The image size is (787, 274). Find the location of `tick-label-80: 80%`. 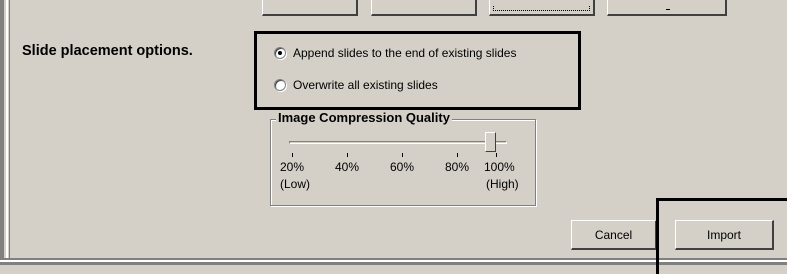

tick-label-80: 80% is located at coordinates (457, 167).